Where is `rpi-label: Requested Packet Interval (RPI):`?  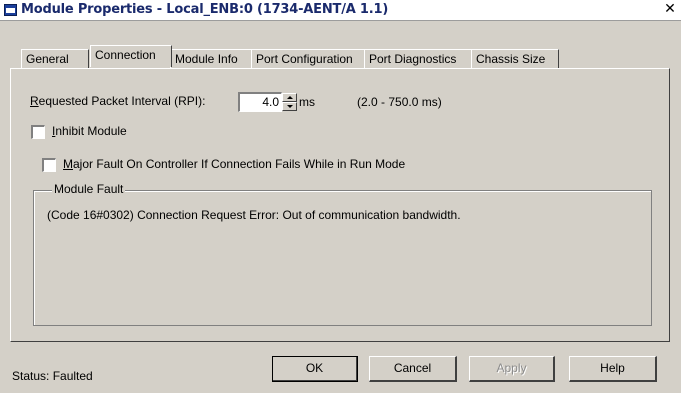 rpi-label: Requested Packet Interval (RPI): is located at coordinates (118, 101).